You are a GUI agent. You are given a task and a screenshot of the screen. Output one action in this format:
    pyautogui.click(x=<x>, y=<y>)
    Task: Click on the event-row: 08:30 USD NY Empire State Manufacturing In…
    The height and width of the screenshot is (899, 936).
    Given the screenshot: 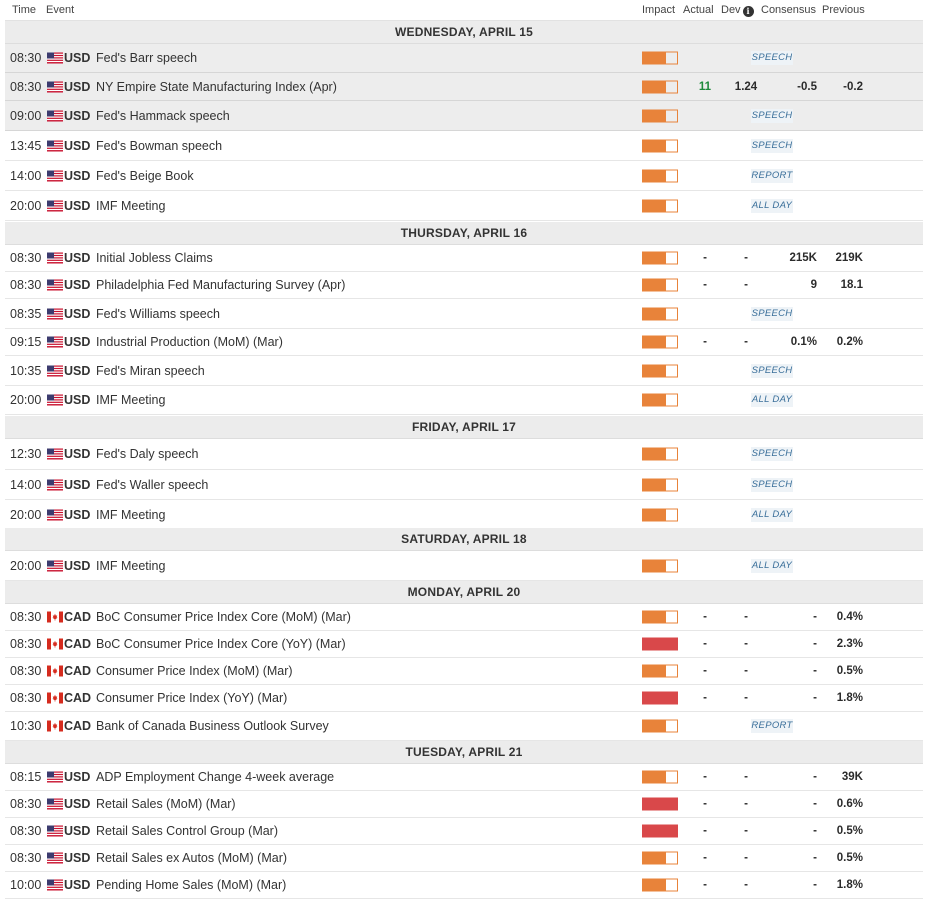 What is the action you would take?
    pyautogui.click(x=464, y=87)
    